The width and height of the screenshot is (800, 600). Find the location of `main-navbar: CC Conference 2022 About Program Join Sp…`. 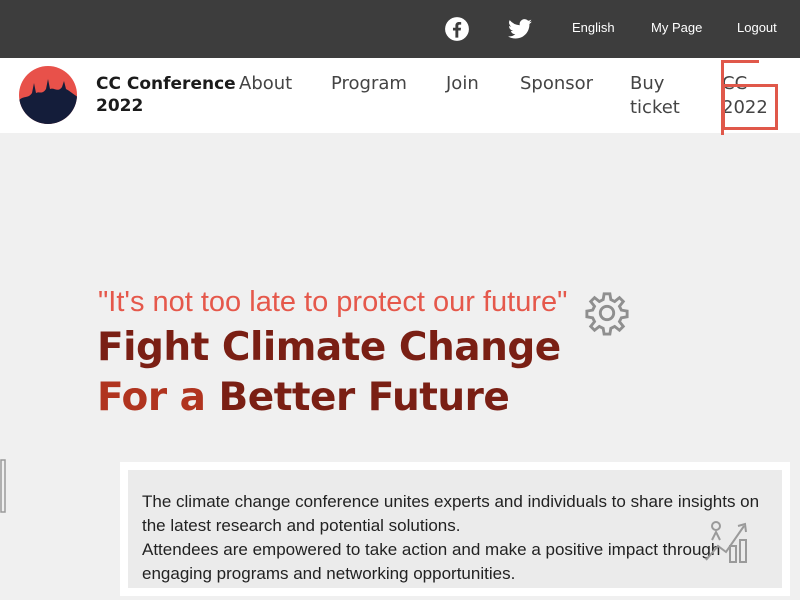

main-navbar: CC Conference 2022 About Program Join Sp… is located at coordinates (400, 95).